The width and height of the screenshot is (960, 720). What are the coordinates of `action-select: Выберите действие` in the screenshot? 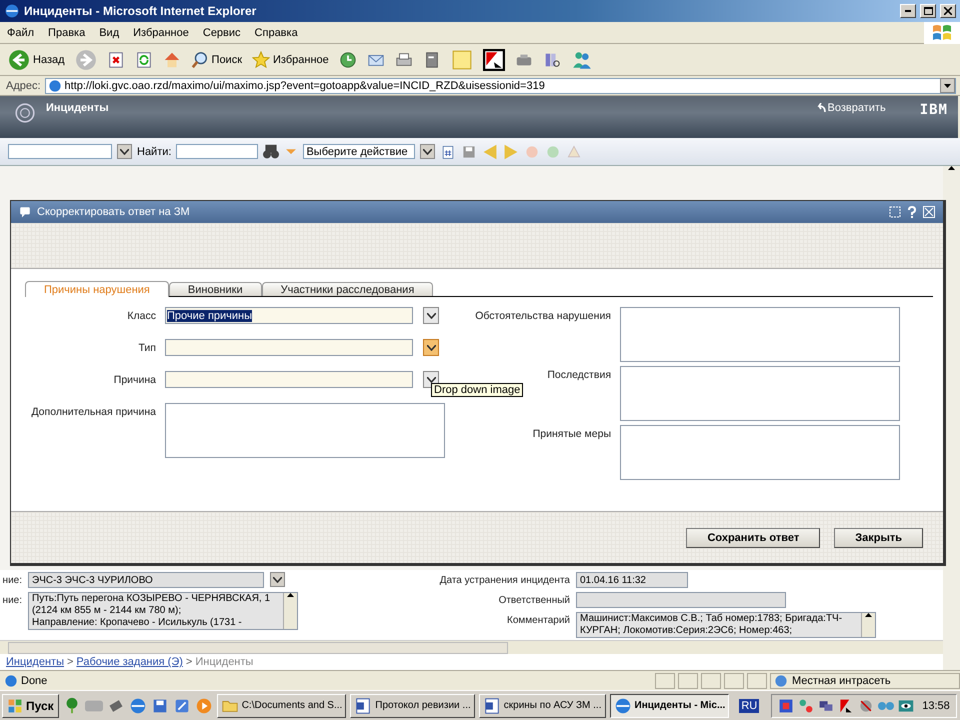 It's located at (359, 151).